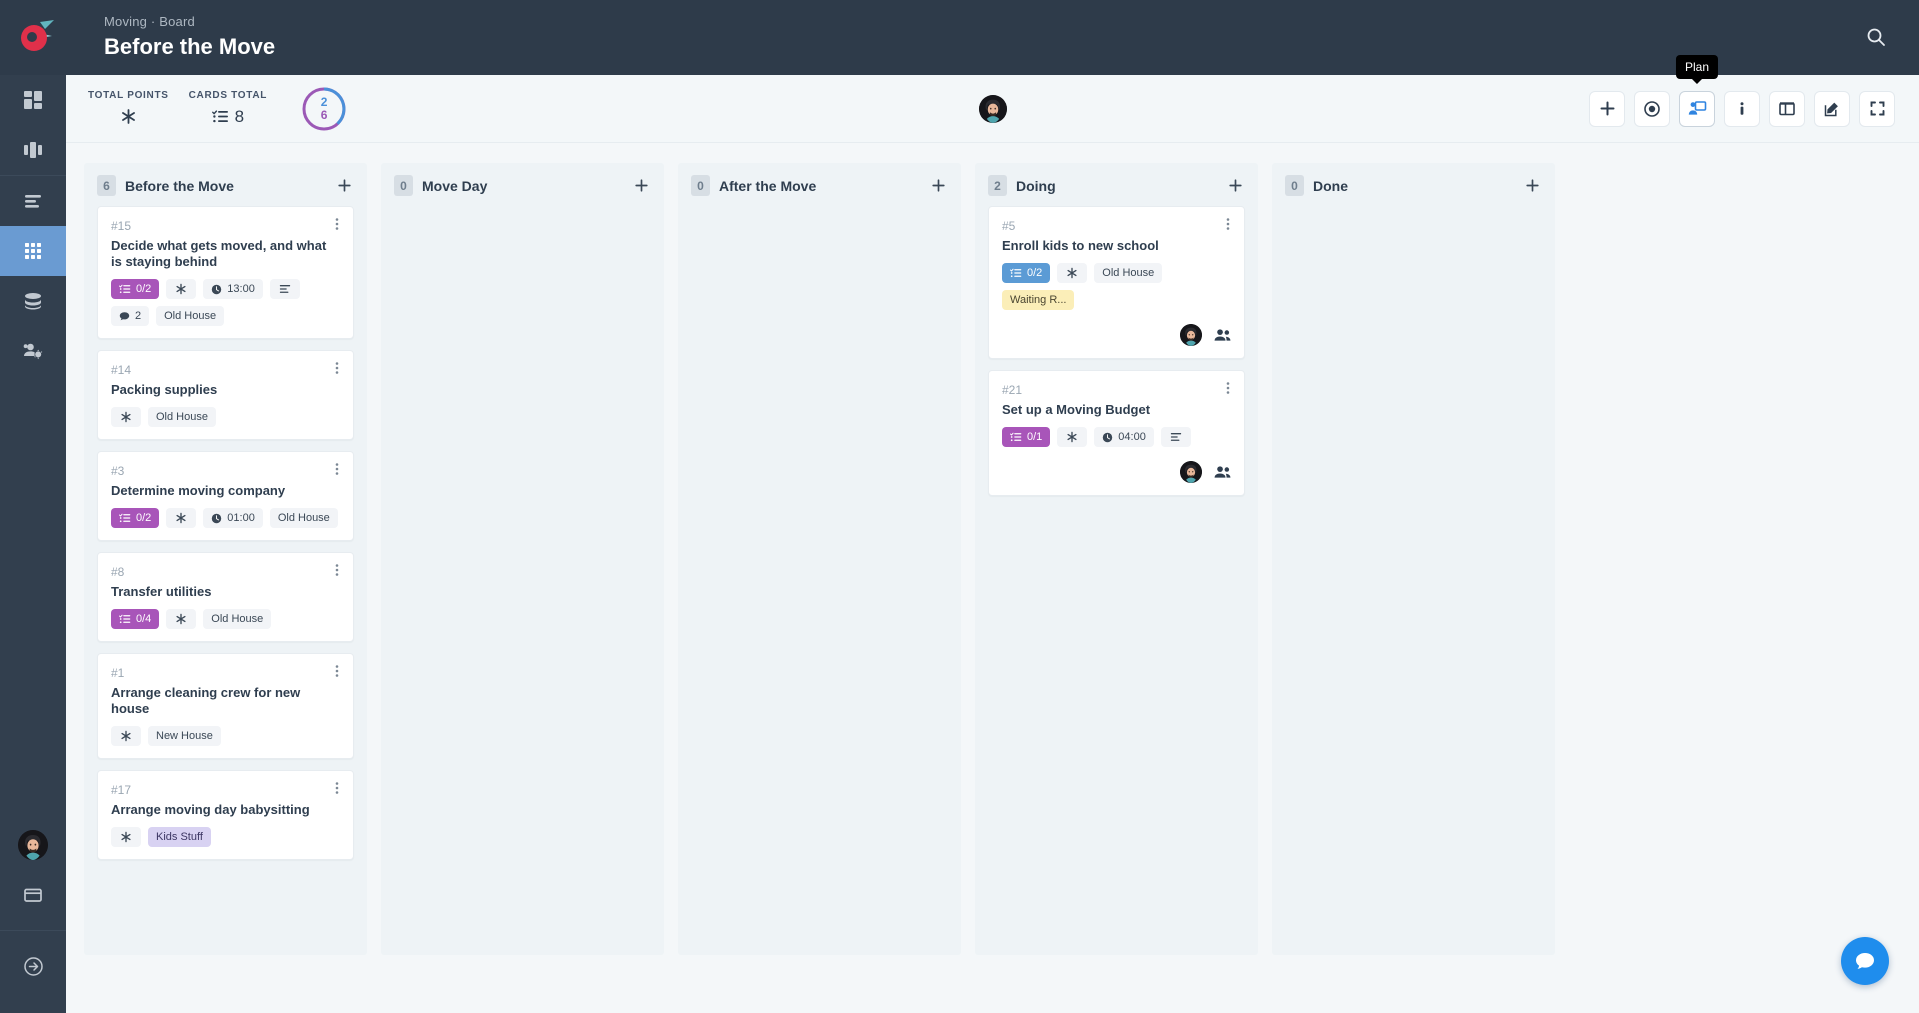 The width and height of the screenshot is (1919, 1013). I want to click on stat-cards-total: CARDS TOTAL 8, so click(228, 109).